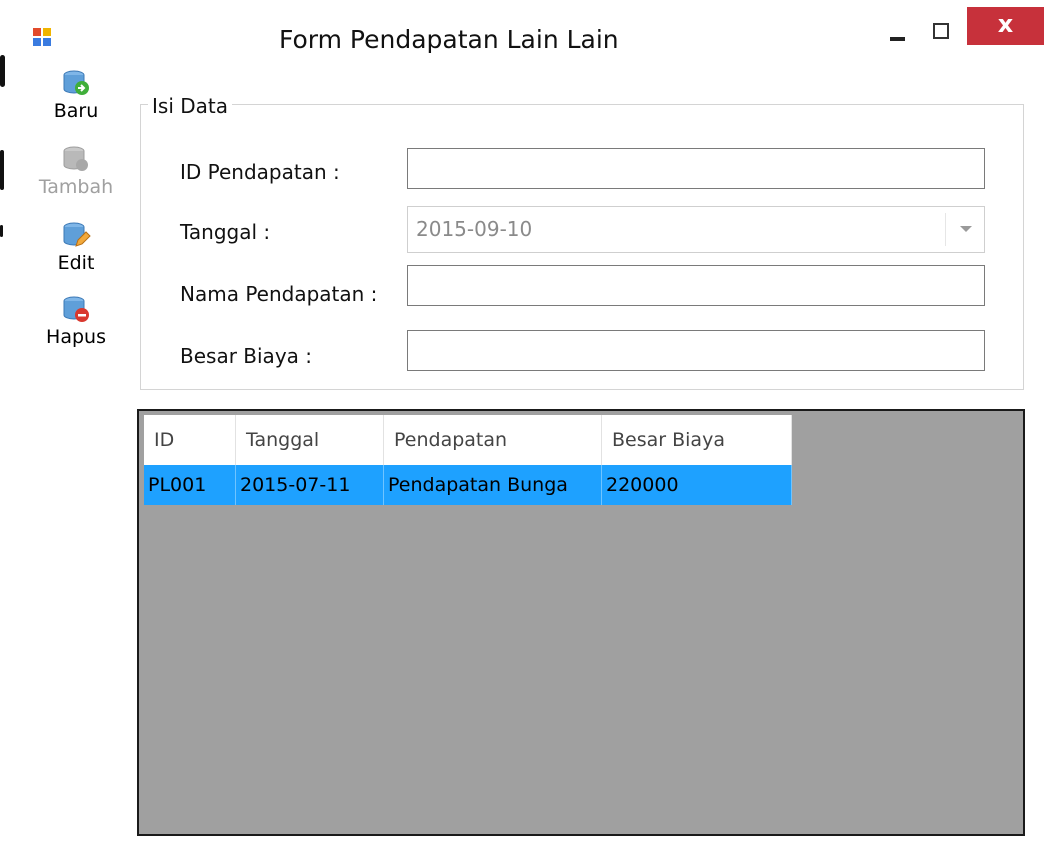  I want to click on delete-button-label: Hapus, so click(76, 337).